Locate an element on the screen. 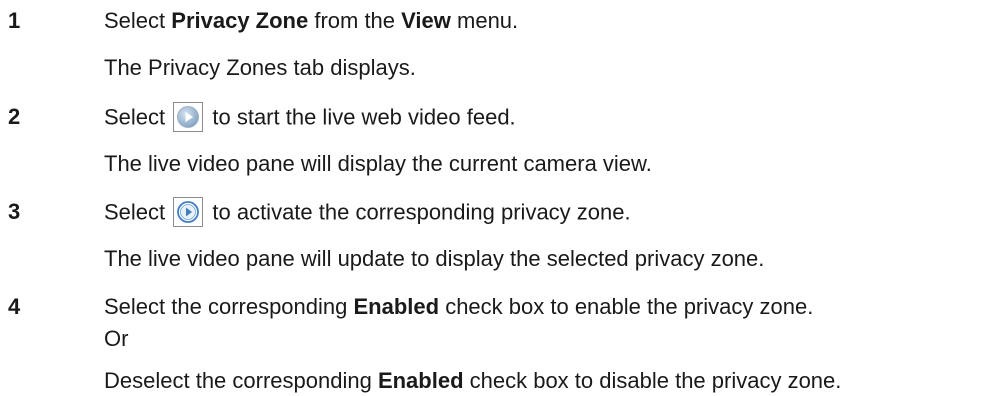  play-icon is located at coordinates (188, 117).